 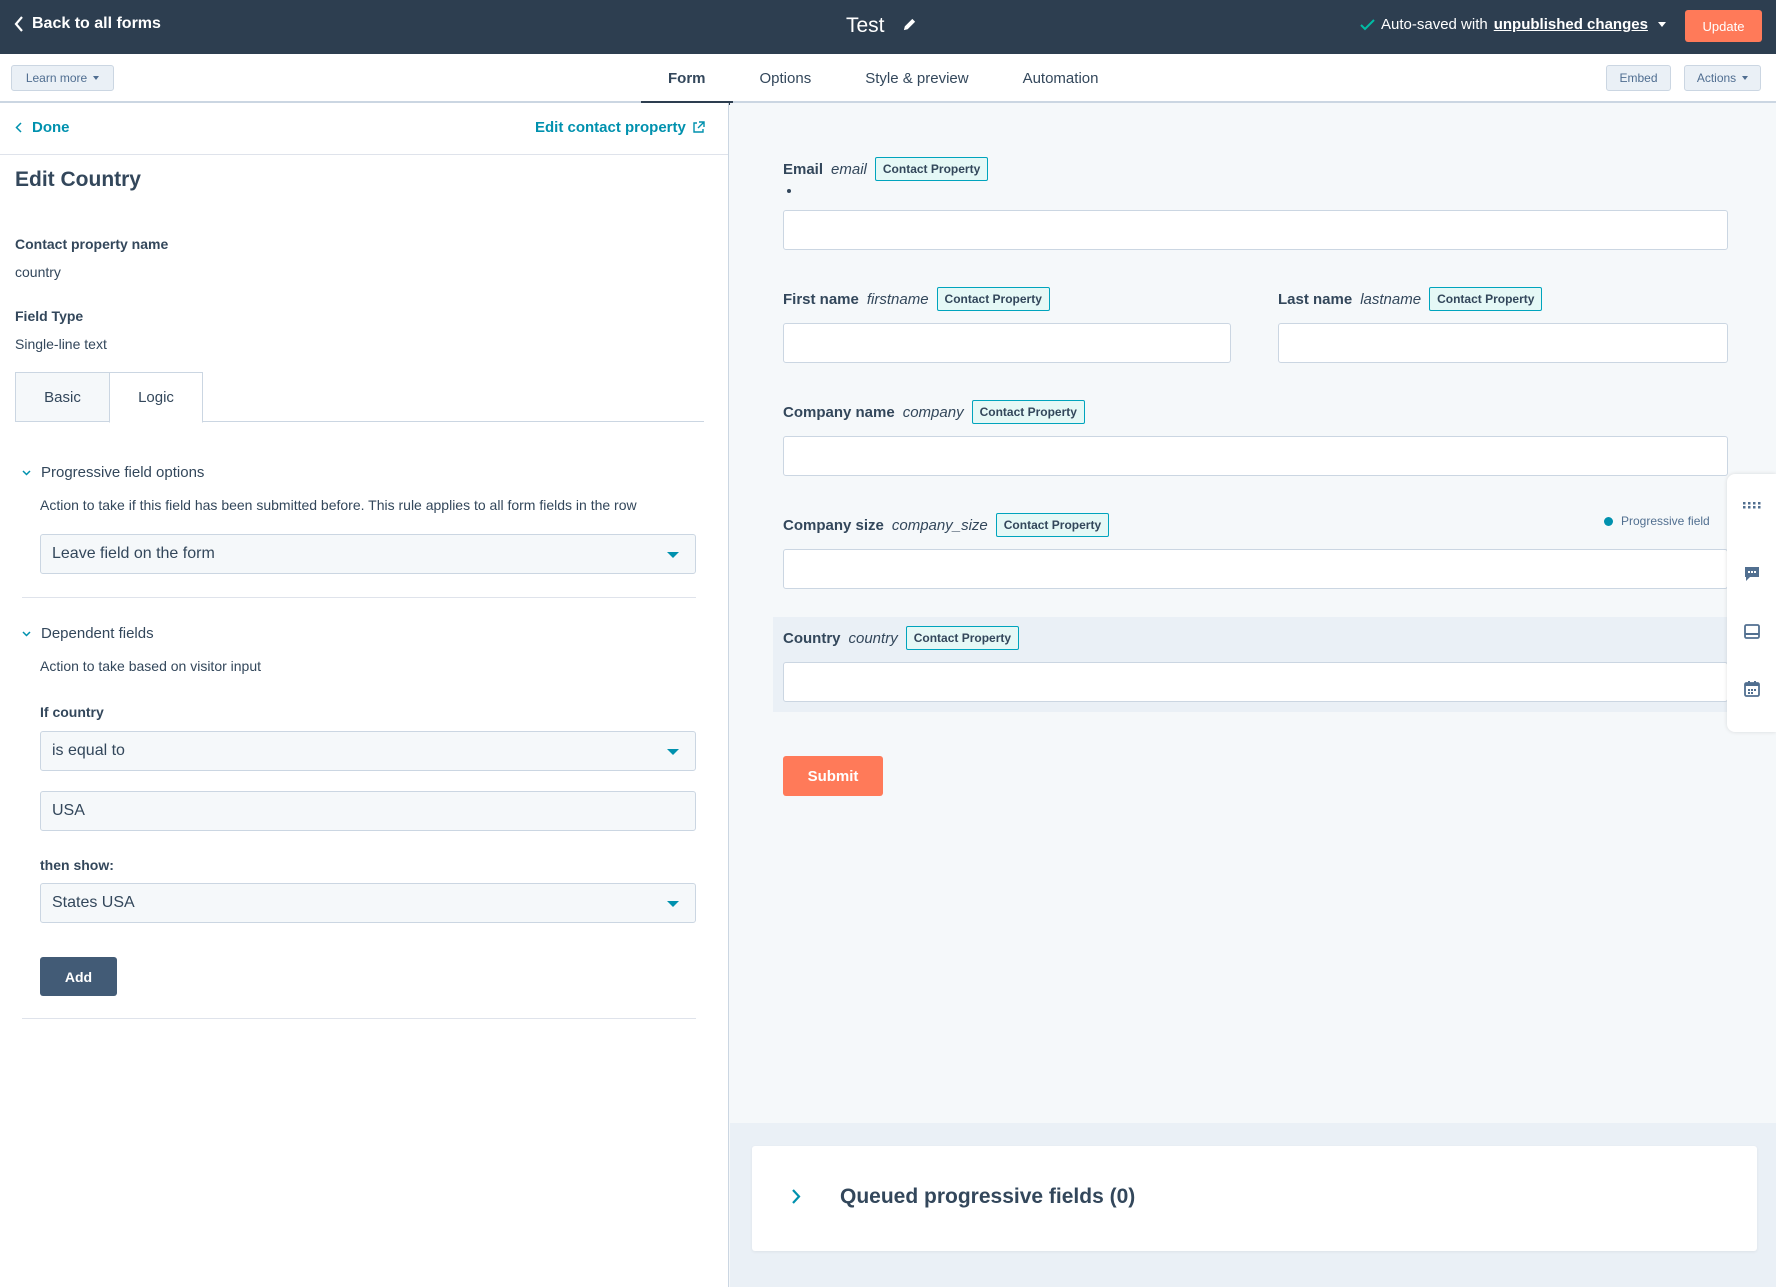 What do you see at coordinates (123, 472) in the screenshot?
I see `progressive-options-heading: Progressive field options` at bounding box center [123, 472].